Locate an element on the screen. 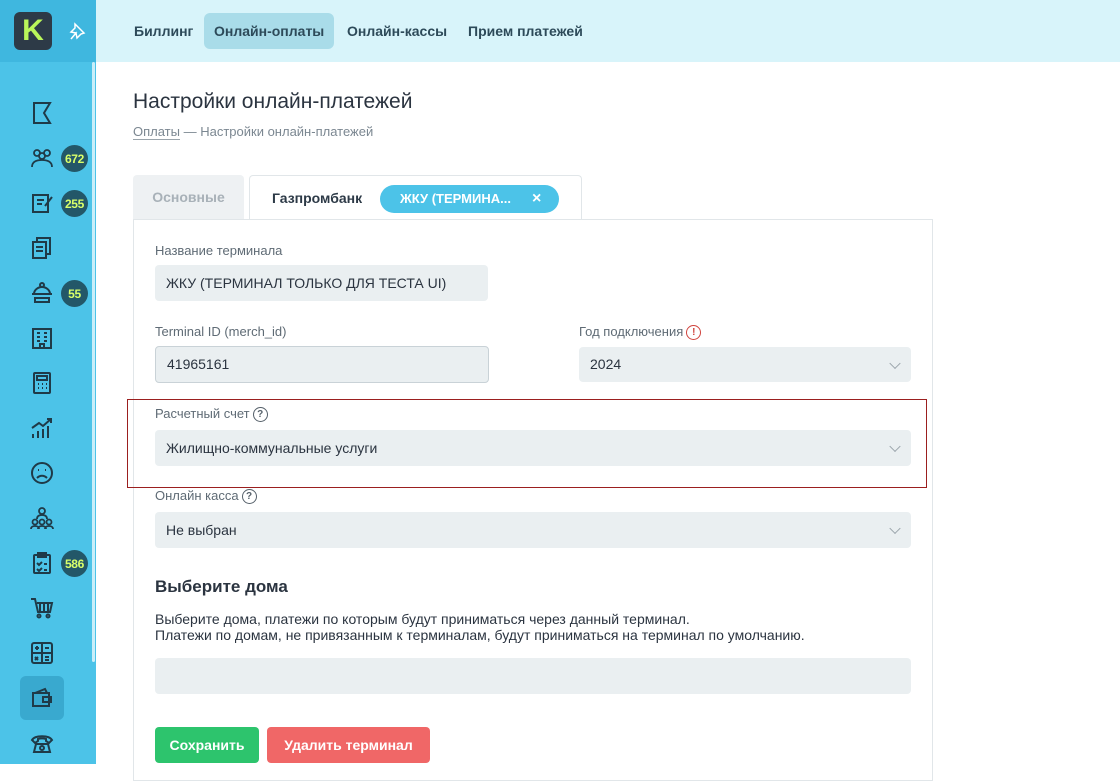  calculator-icon is located at coordinates (42, 383).